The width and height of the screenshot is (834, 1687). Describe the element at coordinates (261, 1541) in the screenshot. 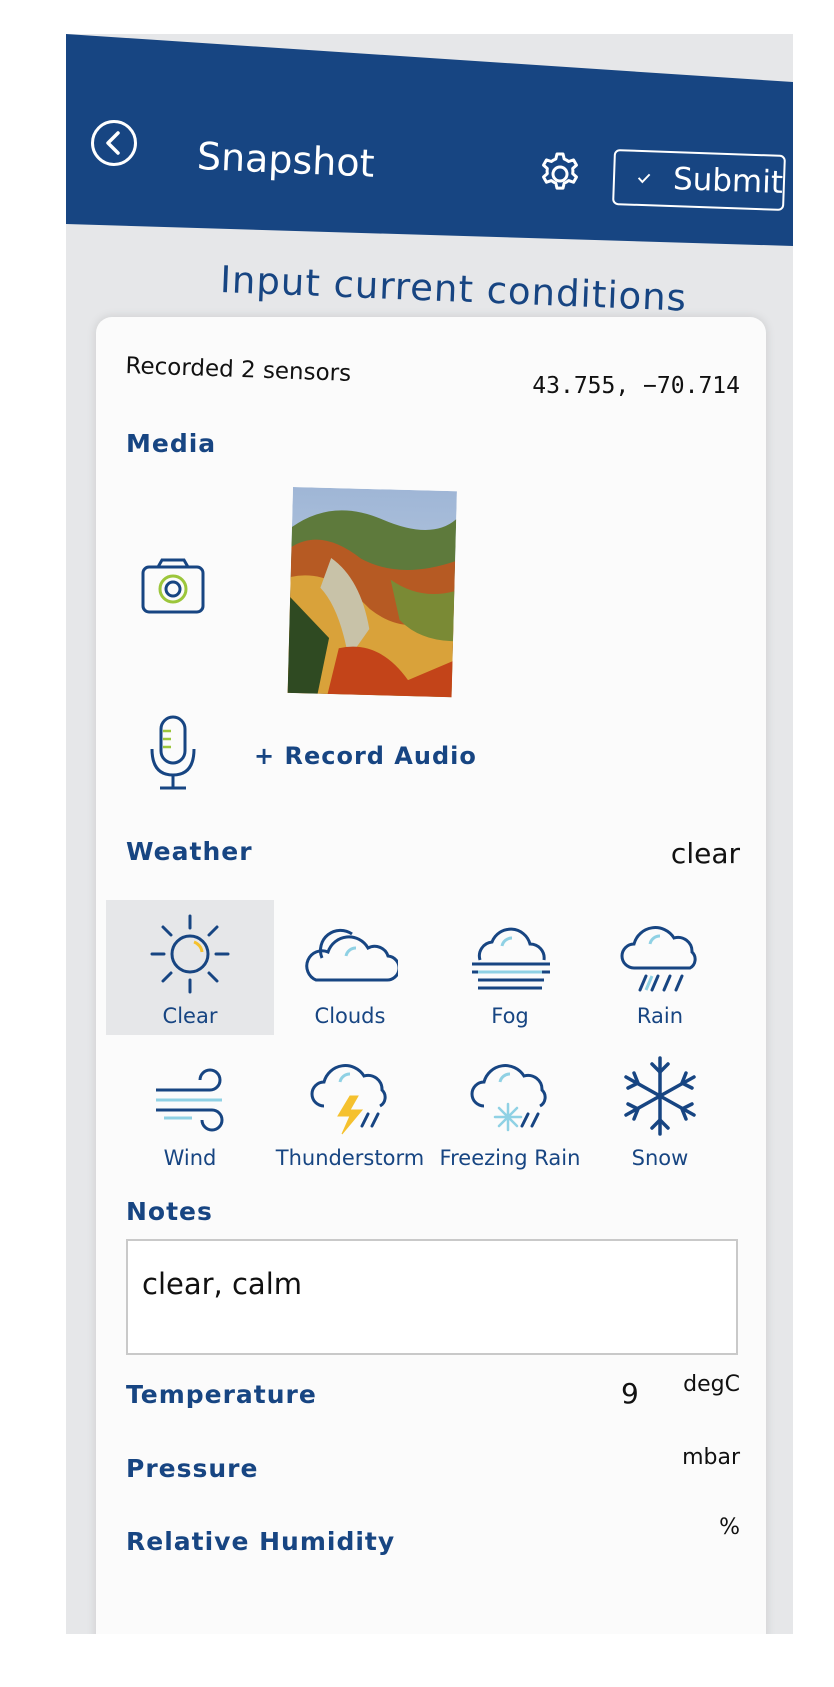

I see `humidity-label: Relative Humidity` at that location.